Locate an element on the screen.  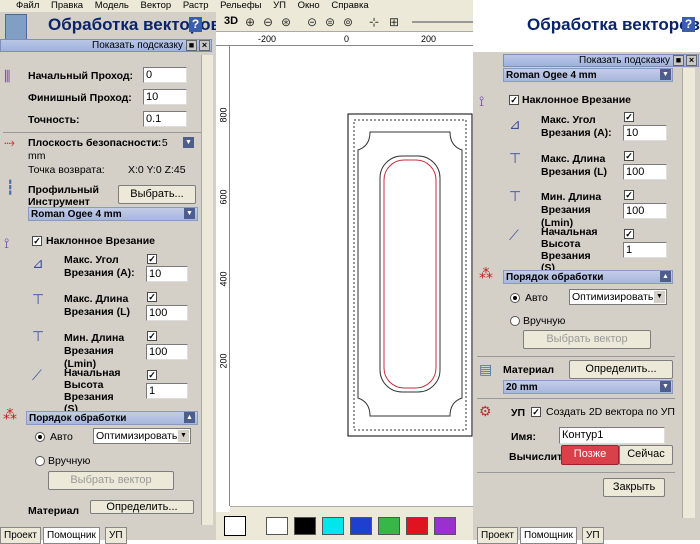
safe-plane-expand: ▼ is located at coordinates (188, 142).